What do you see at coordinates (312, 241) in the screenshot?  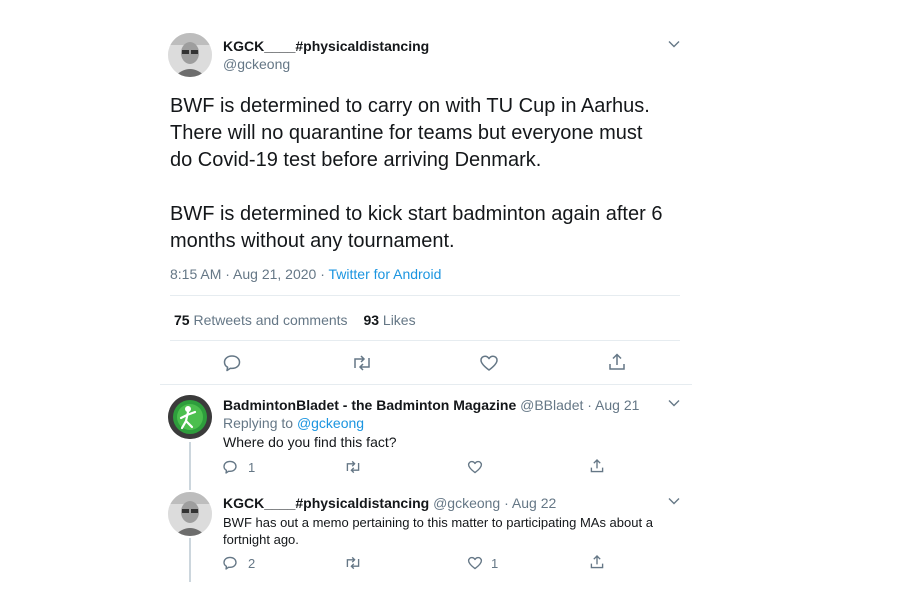 I see `tweet-text-line: months without any tournament.` at bounding box center [312, 241].